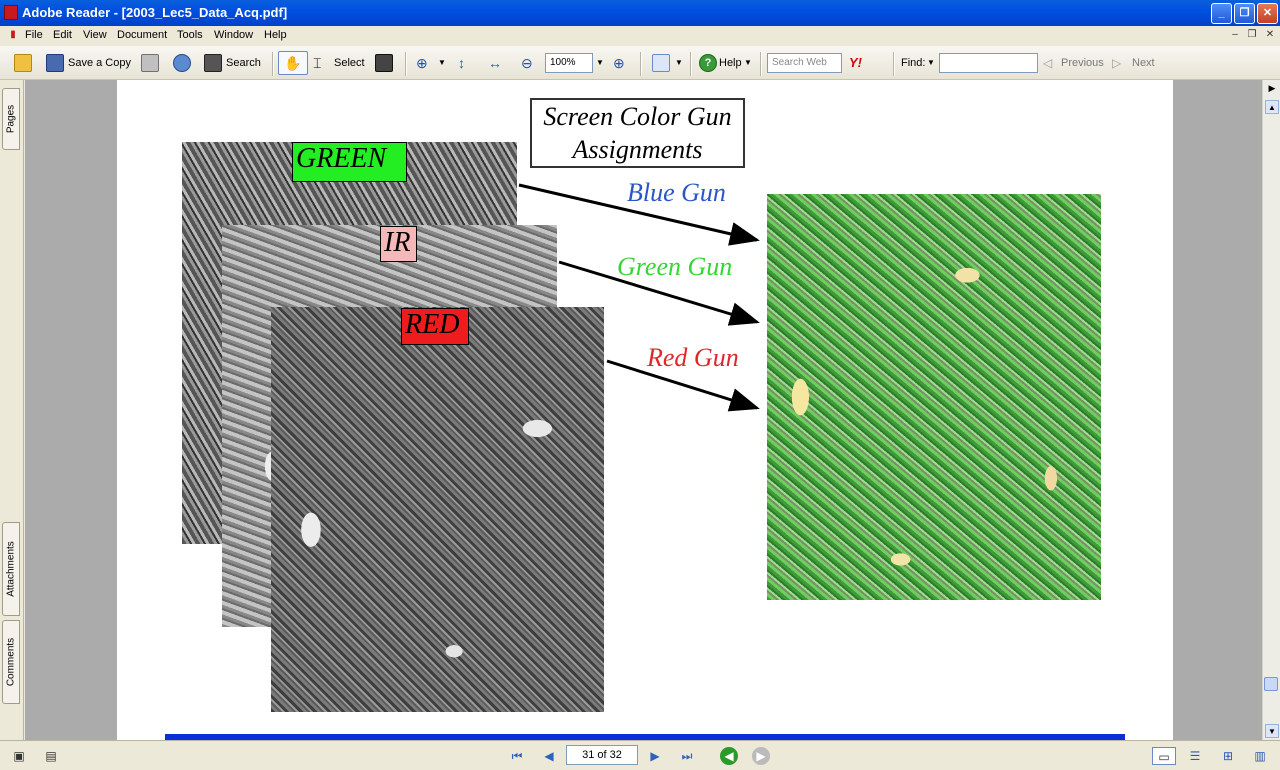 Image resolution: width=1280 pixels, height=770 pixels. Describe the element at coordinates (1272, 731) in the screenshot. I see `scroll-down-icon: ▼` at that location.